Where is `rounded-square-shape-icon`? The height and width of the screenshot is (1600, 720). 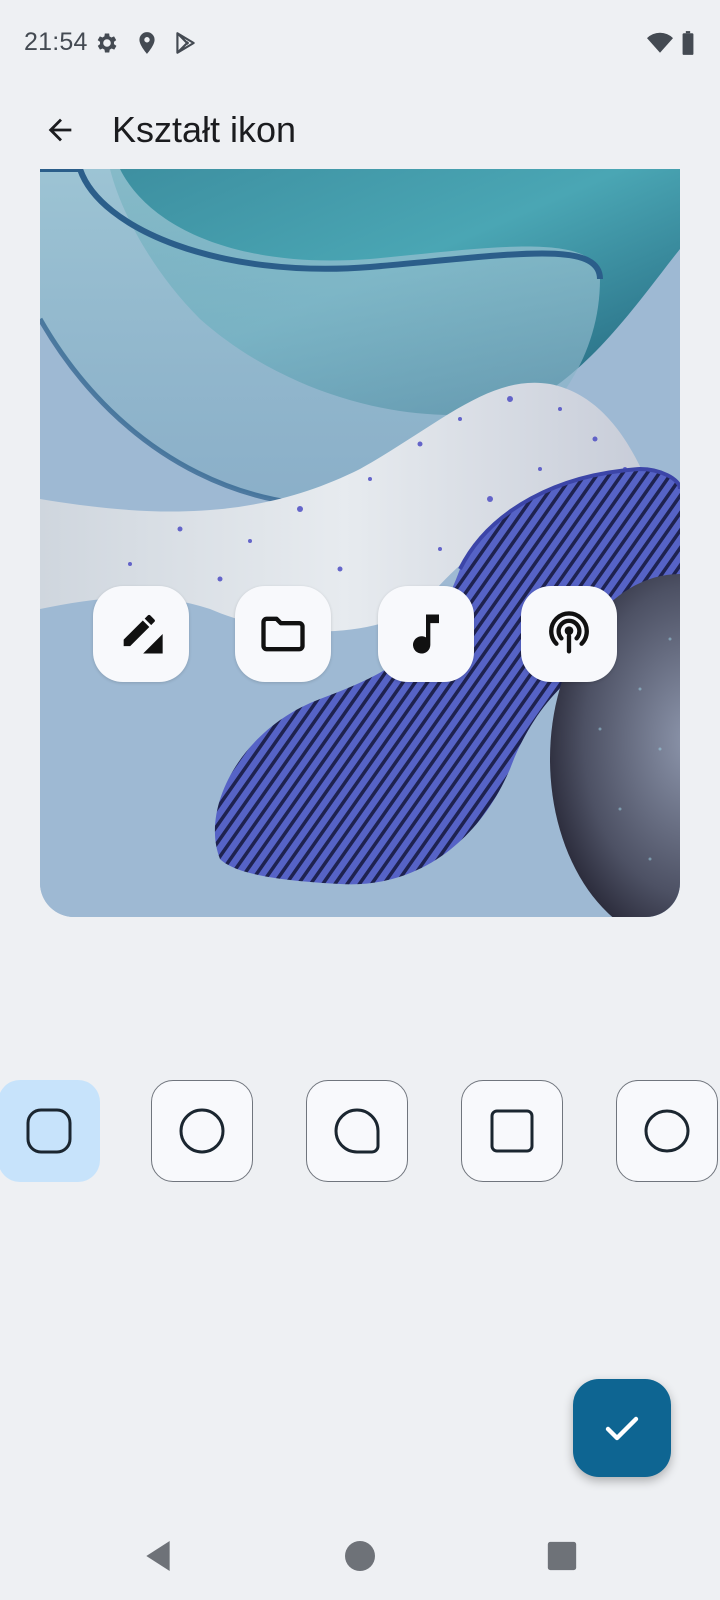 rounded-square-shape-icon is located at coordinates (512, 1131).